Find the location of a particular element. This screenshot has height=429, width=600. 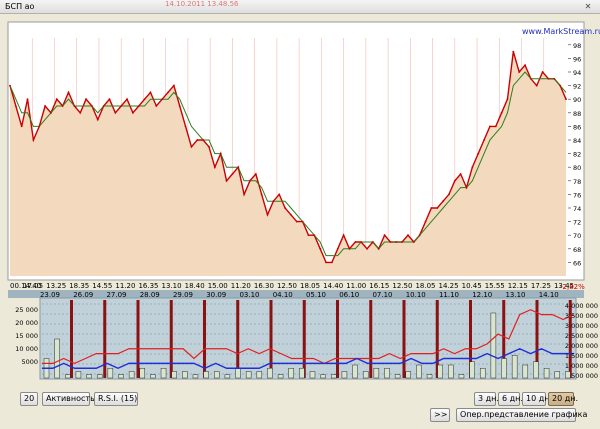

y-tick-label: 84 is located at coordinates (577, 141).